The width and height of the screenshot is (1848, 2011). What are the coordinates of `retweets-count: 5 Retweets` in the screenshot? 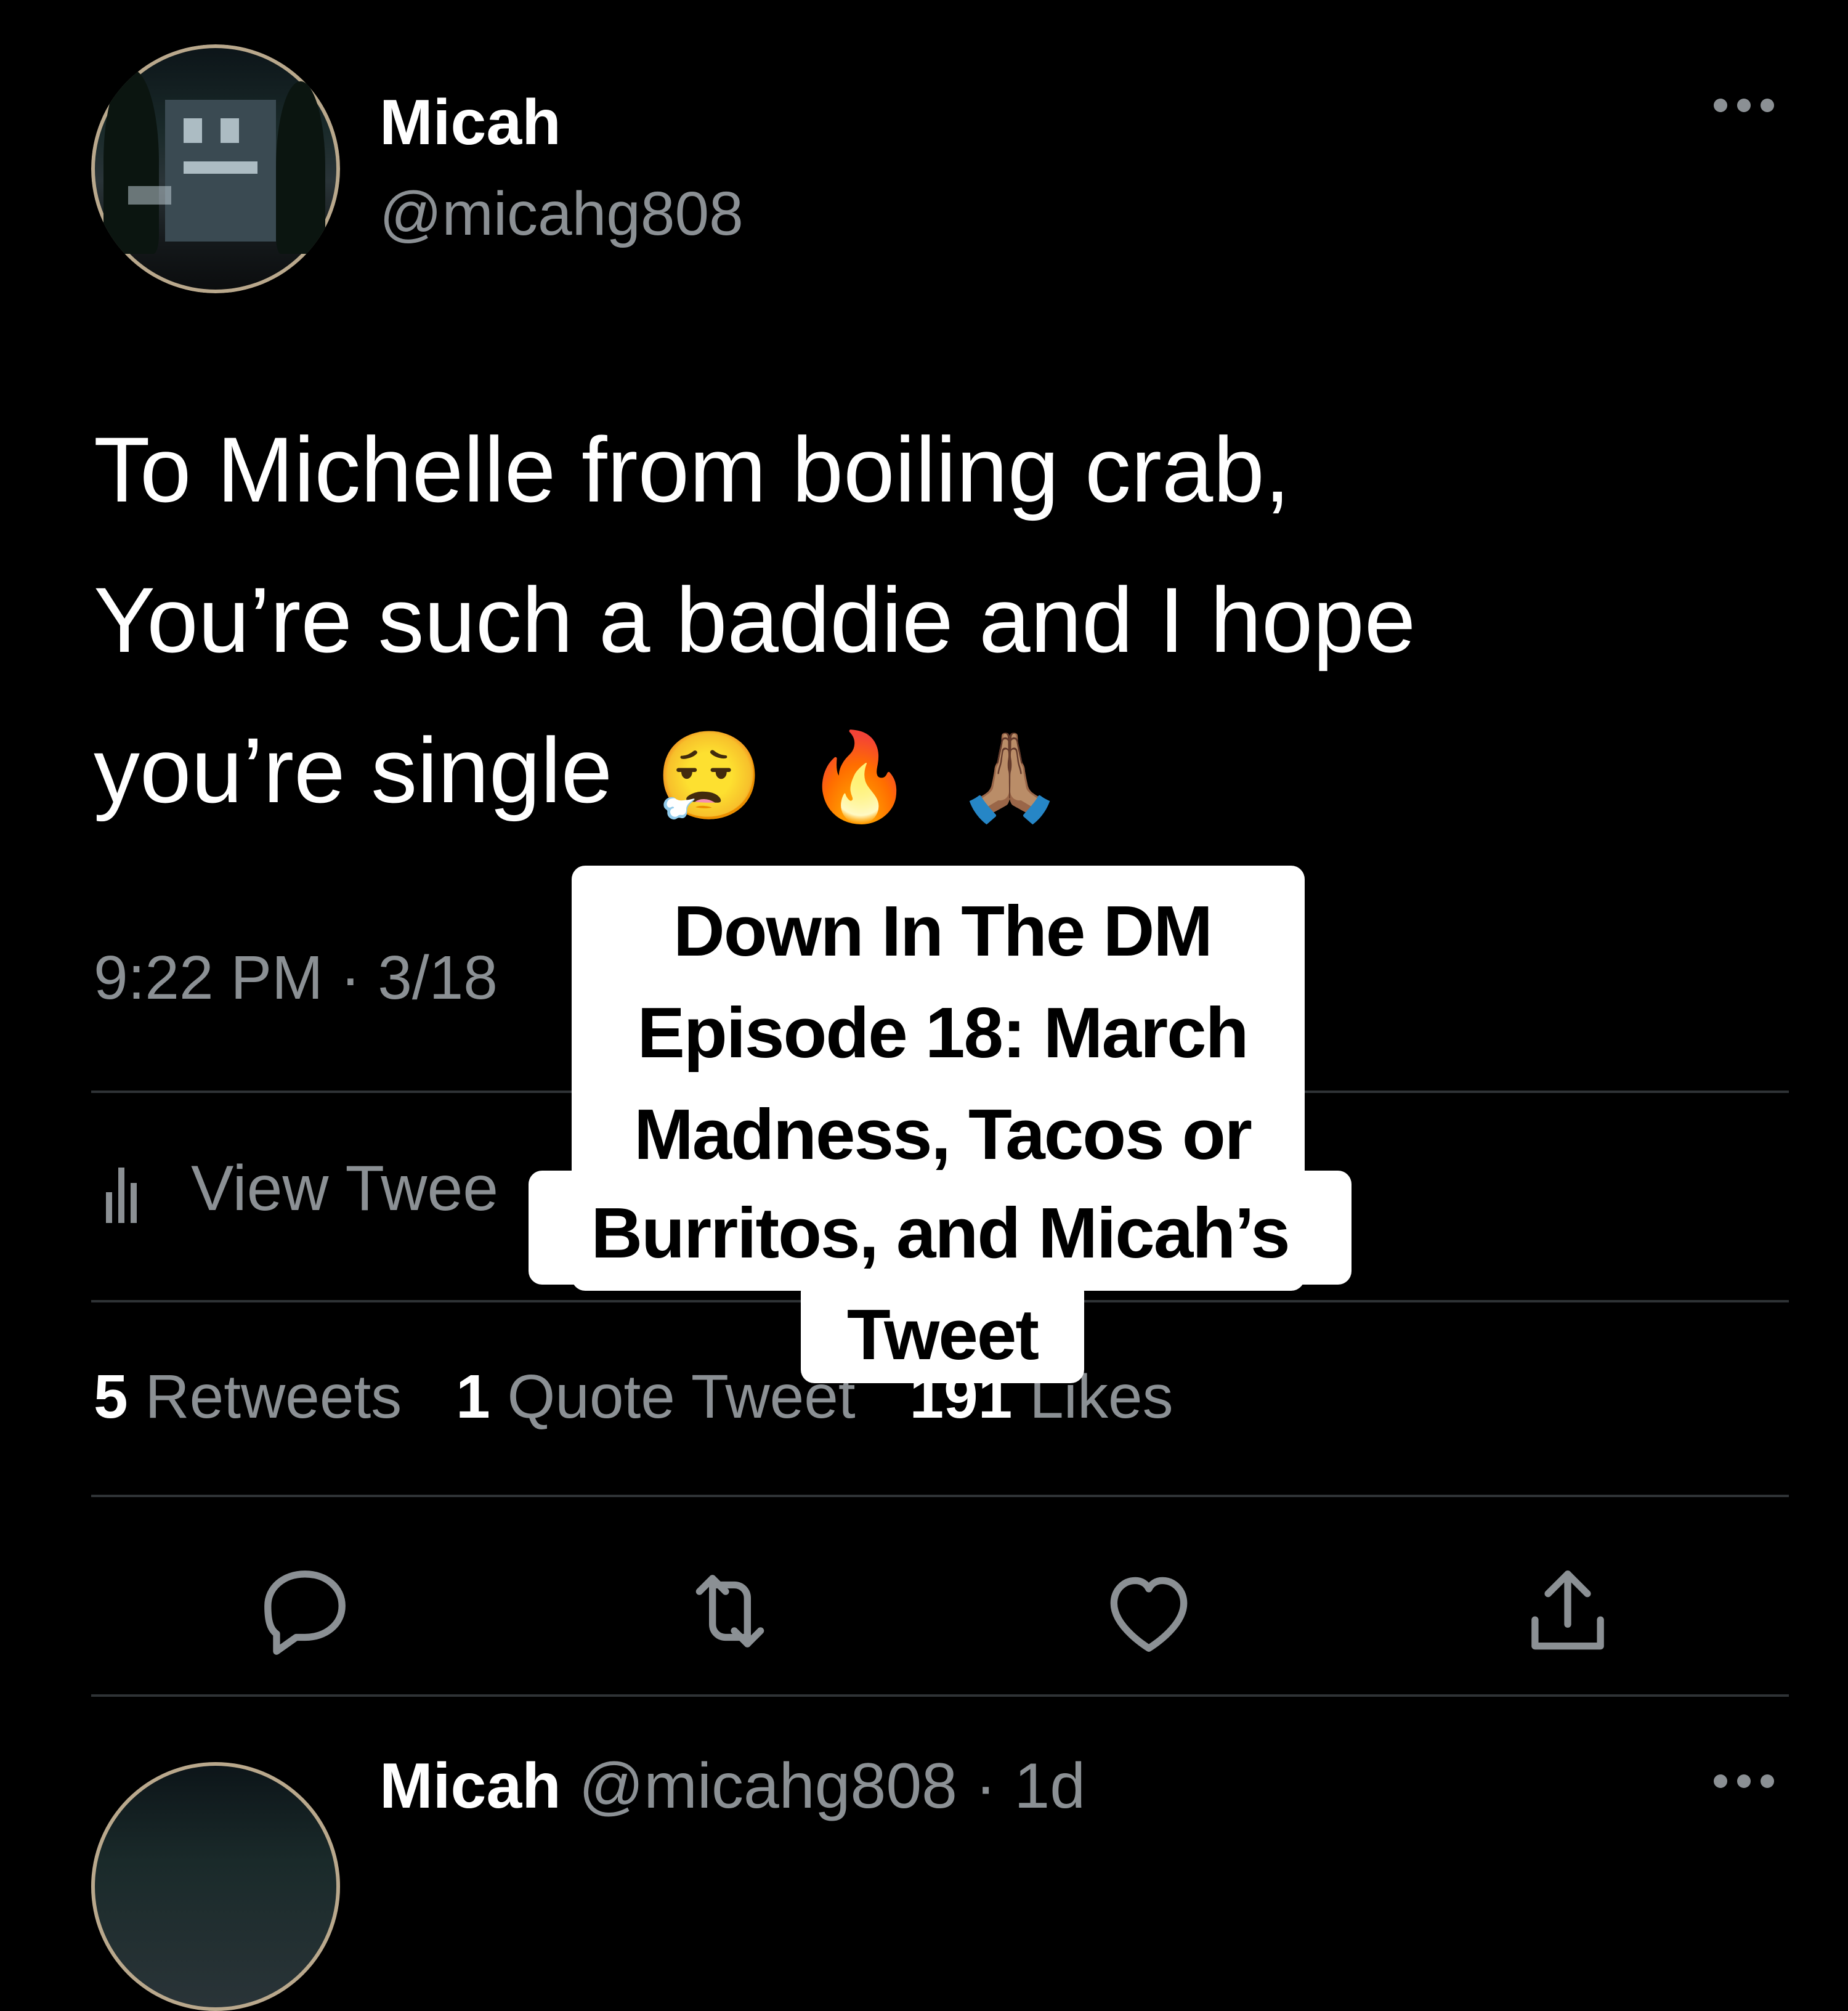 It's located at (248, 1396).